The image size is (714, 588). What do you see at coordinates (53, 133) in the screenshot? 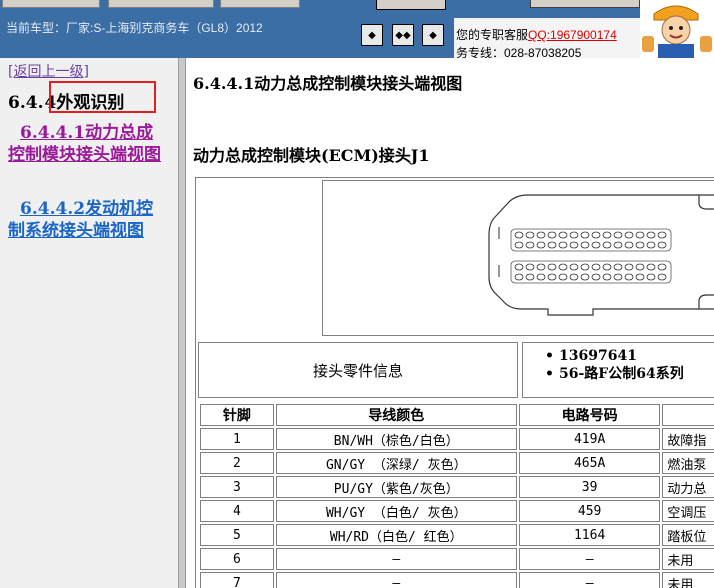
I see `nav-link-number: 6.4.4.1` at bounding box center [53, 133].